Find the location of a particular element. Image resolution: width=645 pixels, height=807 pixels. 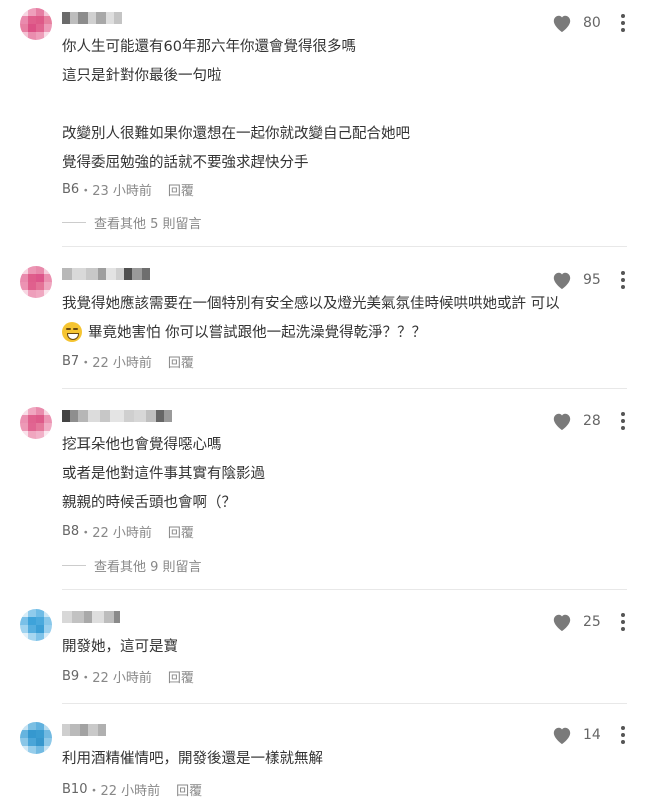

comment-meta: B10 ・ 22 小時前 回覆 is located at coordinates (132, 789).